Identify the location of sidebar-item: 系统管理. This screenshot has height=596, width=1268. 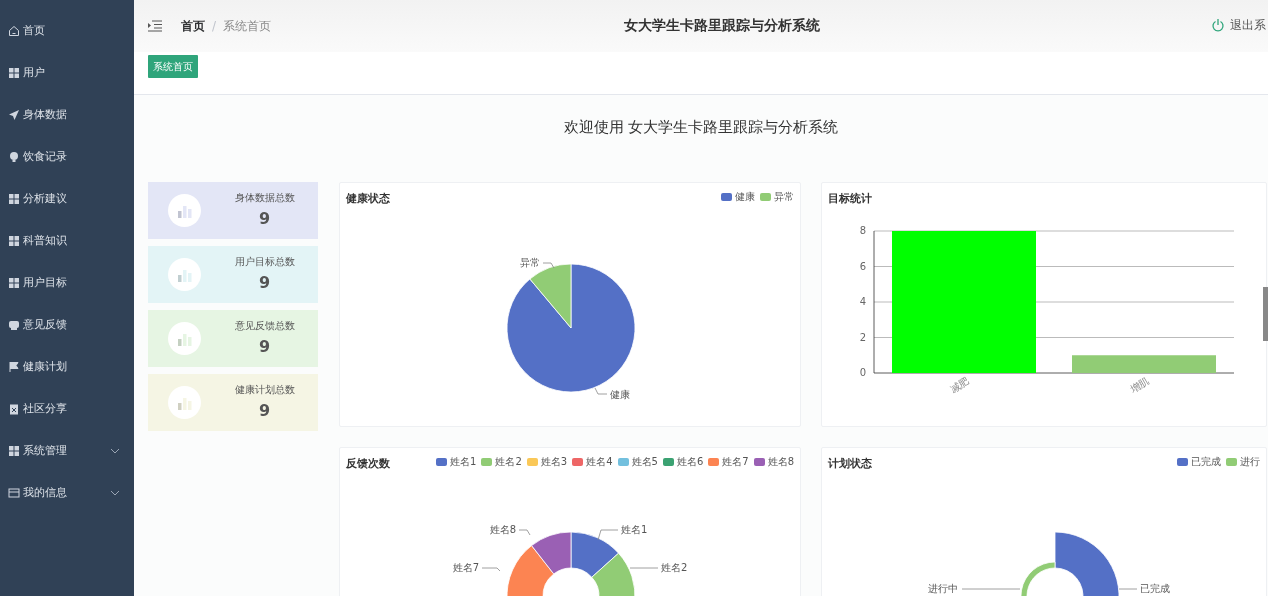
(67, 451).